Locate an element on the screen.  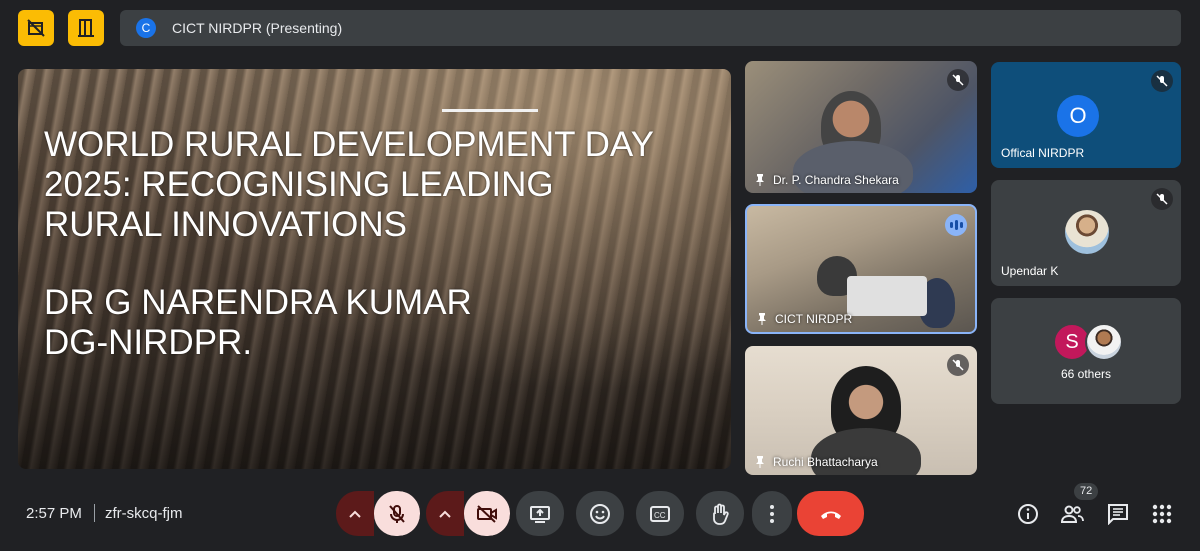
tile-name: Ruchi Bhattacharya is located at coordinates (816, 462).